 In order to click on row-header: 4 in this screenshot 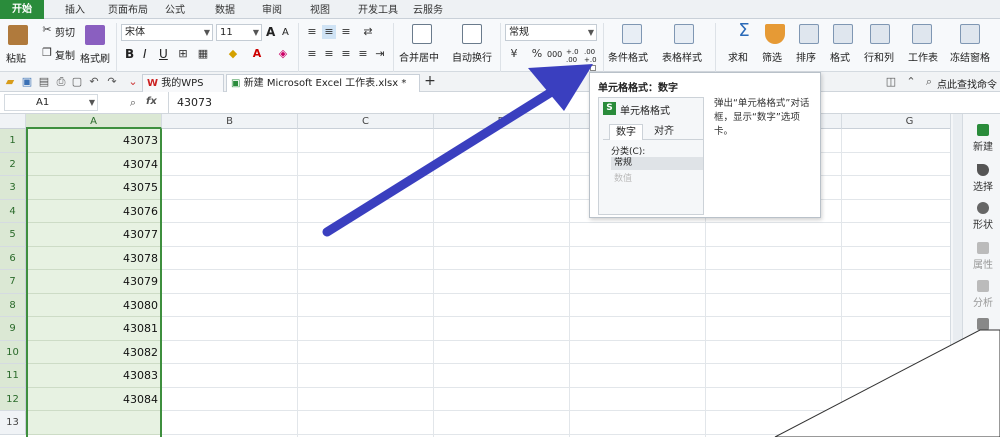, I will do `click(13, 211)`.